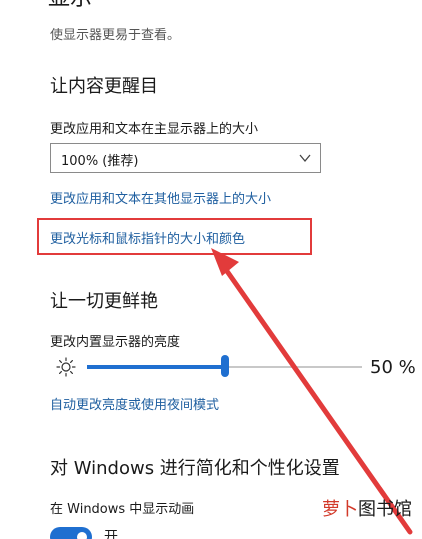 This screenshot has height=539, width=422. Describe the element at coordinates (70, 5) in the screenshot. I see `page-title: 显示` at that location.